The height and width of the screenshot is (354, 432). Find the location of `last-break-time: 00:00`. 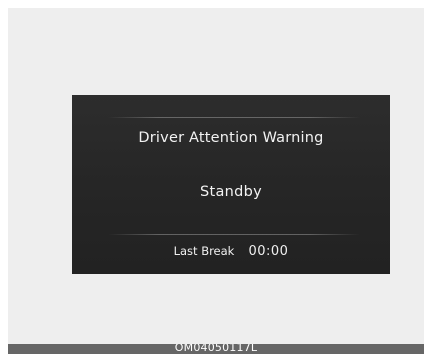

last-break-time: 00:00 is located at coordinates (268, 251).